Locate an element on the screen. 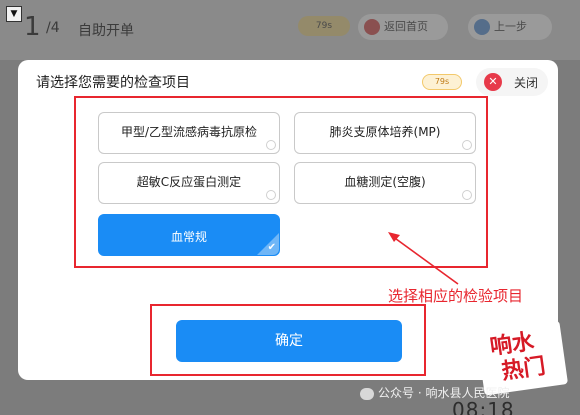 The width and height of the screenshot is (580, 415). option-label: 甲型/乙型流感病毒抗原检 is located at coordinates (189, 132).